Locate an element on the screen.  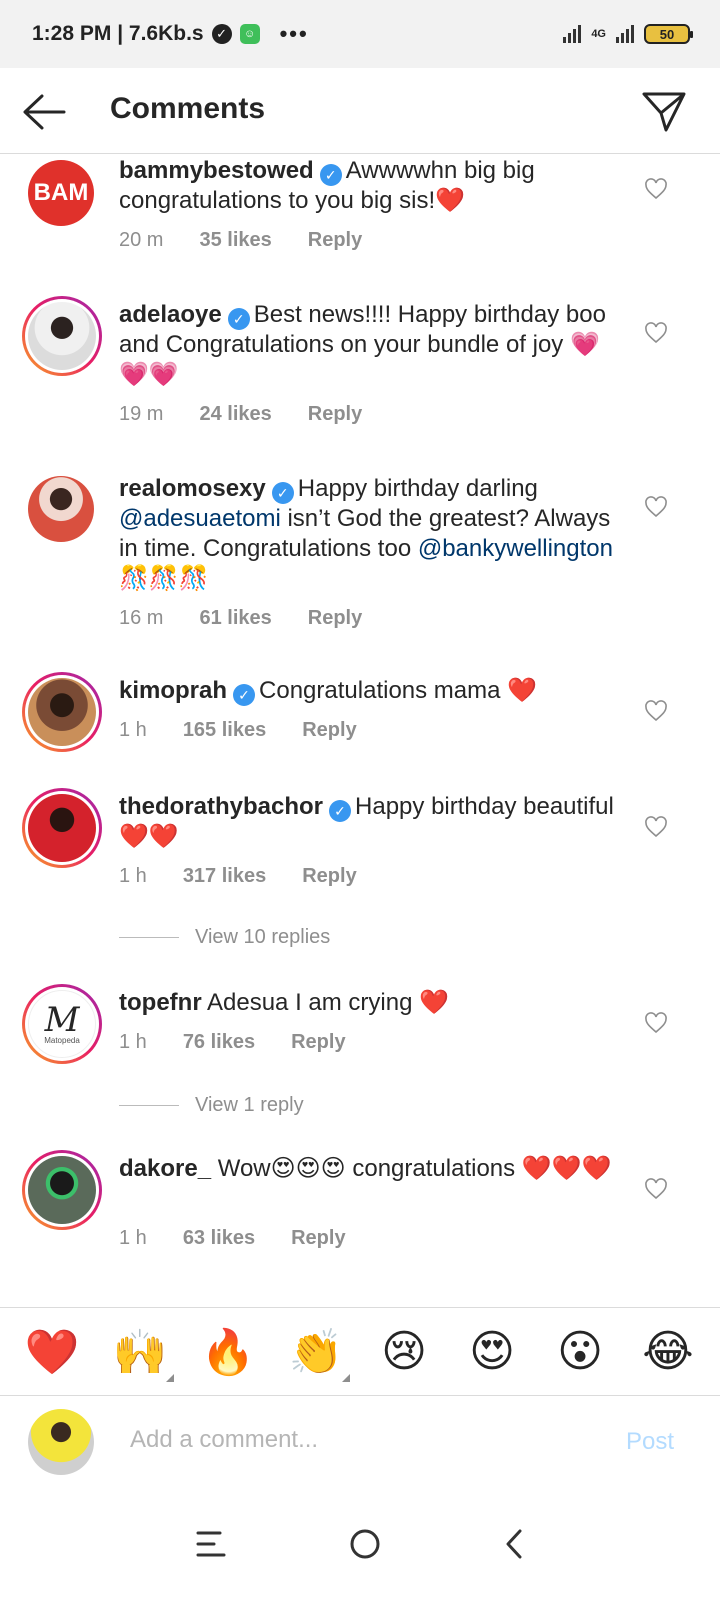
emoji-surprised-button: 😮 is located at coordinates (580, 1351).